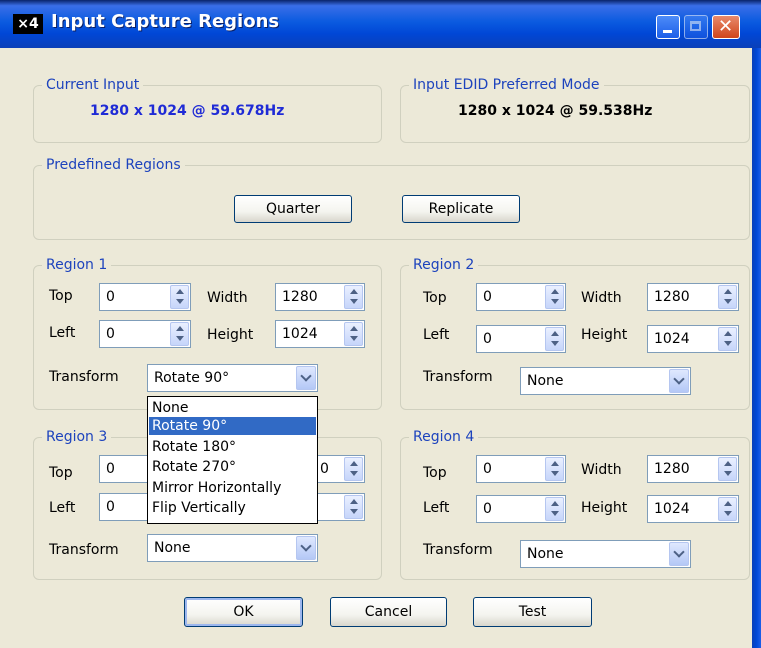 The image size is (761, 648). What do you see at coordinates (232, 548) in the screenshot?
I see `region-3-transform-select: None` at bounding box center [232, 548].